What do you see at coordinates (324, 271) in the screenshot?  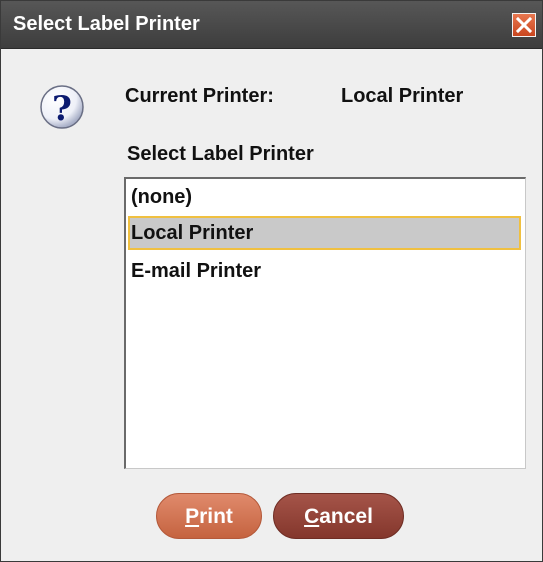 I see `list-item-email-printer: E-mail Printer` at bounding box center [324, 271].